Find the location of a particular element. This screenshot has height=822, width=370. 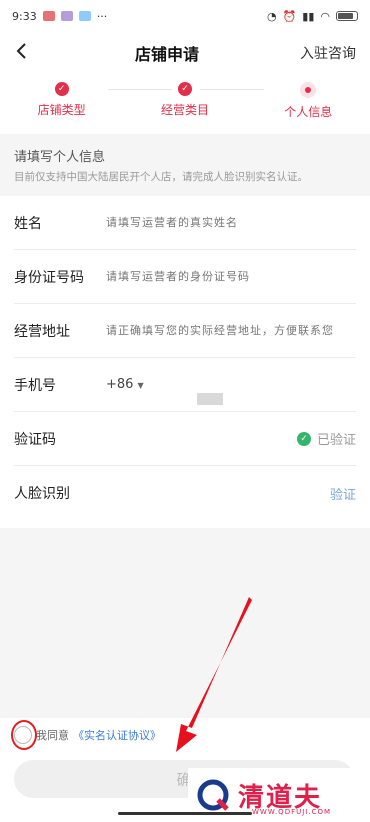

agreement-link: 《实名认证协议》 is located at coordinates (117, 735).